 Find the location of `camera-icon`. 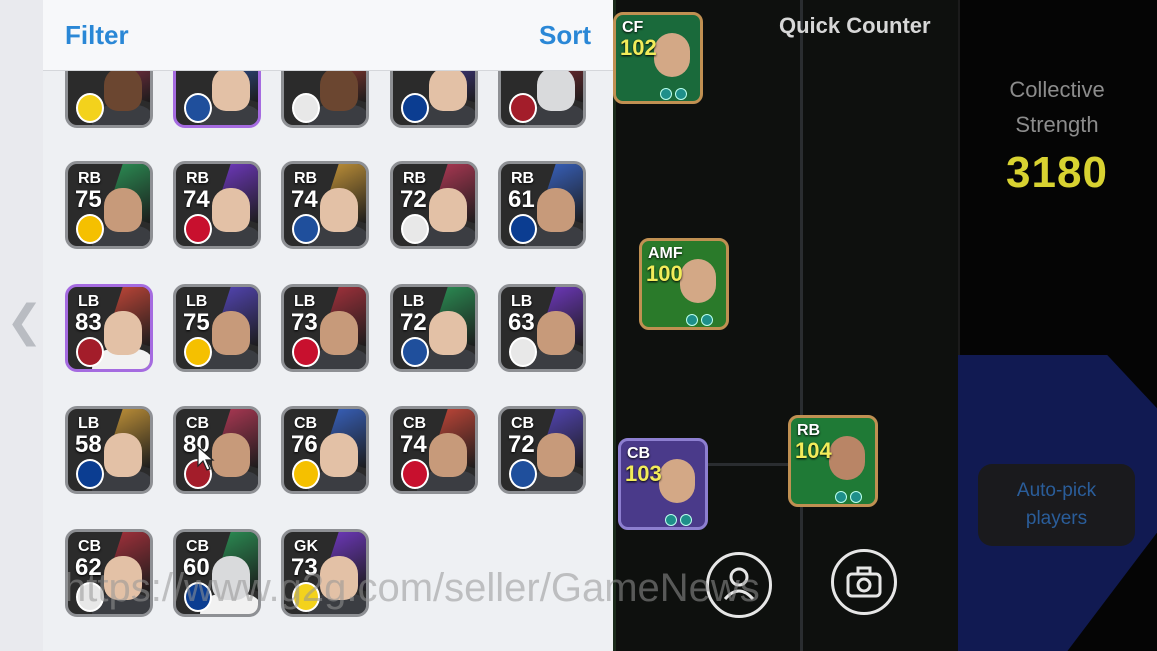

camera-icon is located at coordinates (864, 582).